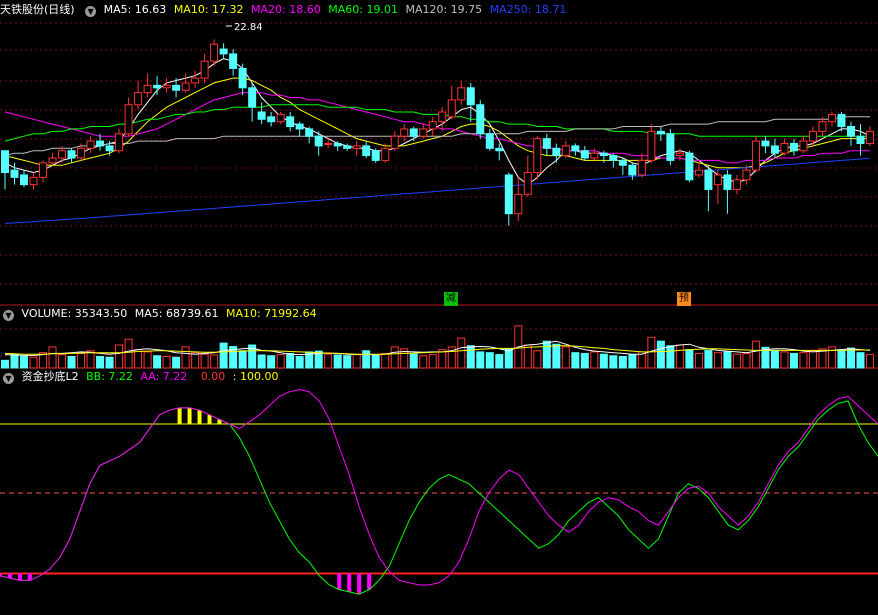  What do you see at coordinates (109, 376) in the screenshot?
I see `indicator-bb-value: BB: 7.22` at bounding box center [109, 376].